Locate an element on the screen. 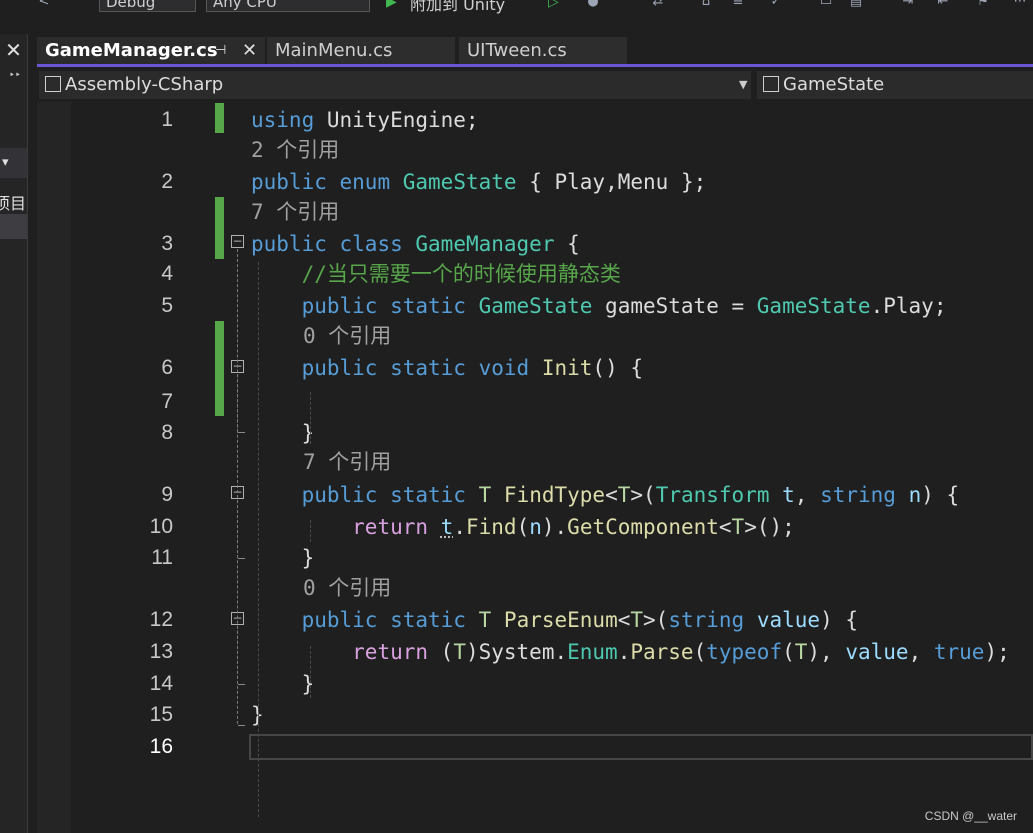  indent-icon: ⇥ is located at coordinates (908, 5).